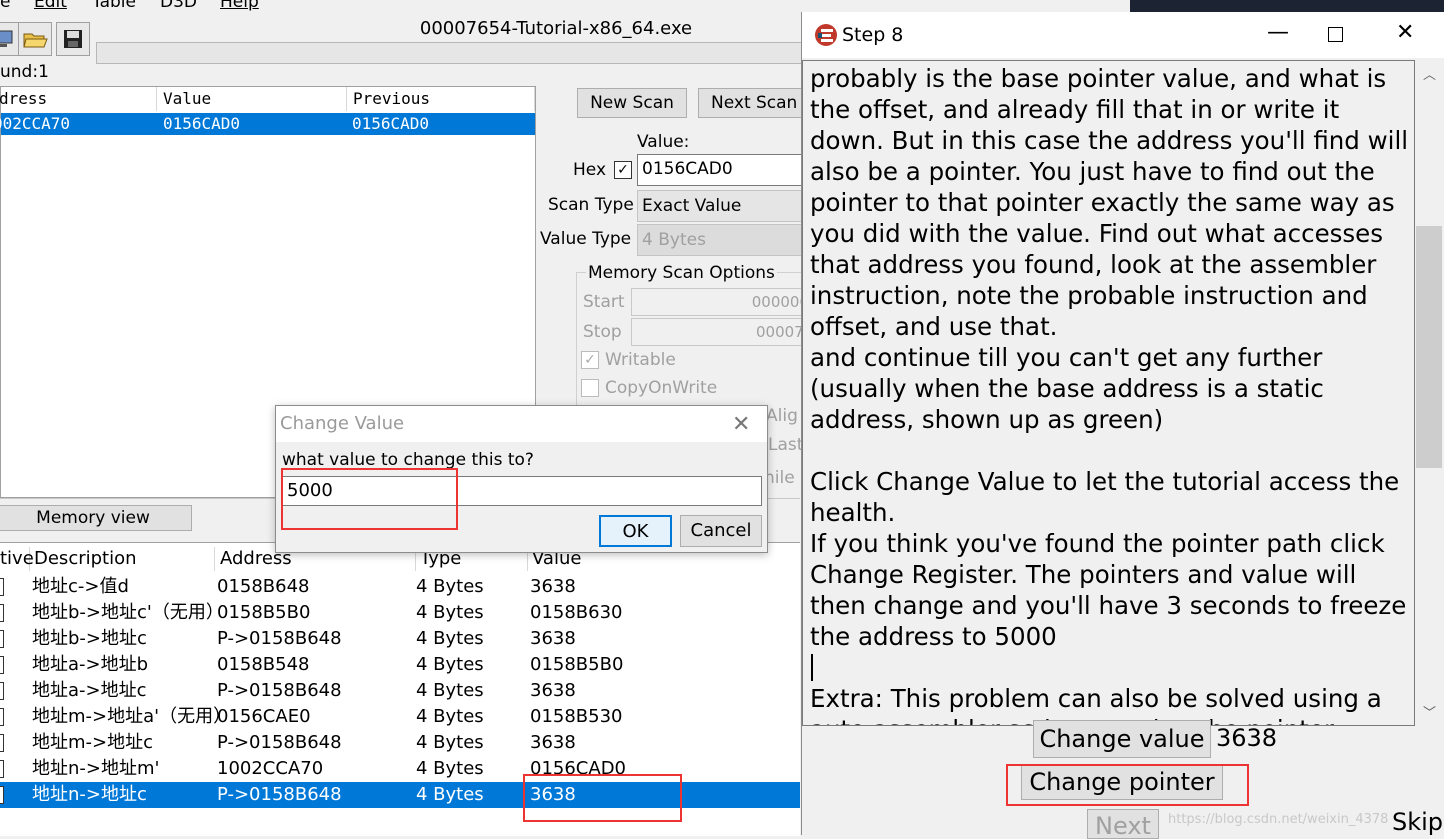  Describe the element at coordinates (263, 664) in the screenshot. I see `row-address: 0158B548` at that location.